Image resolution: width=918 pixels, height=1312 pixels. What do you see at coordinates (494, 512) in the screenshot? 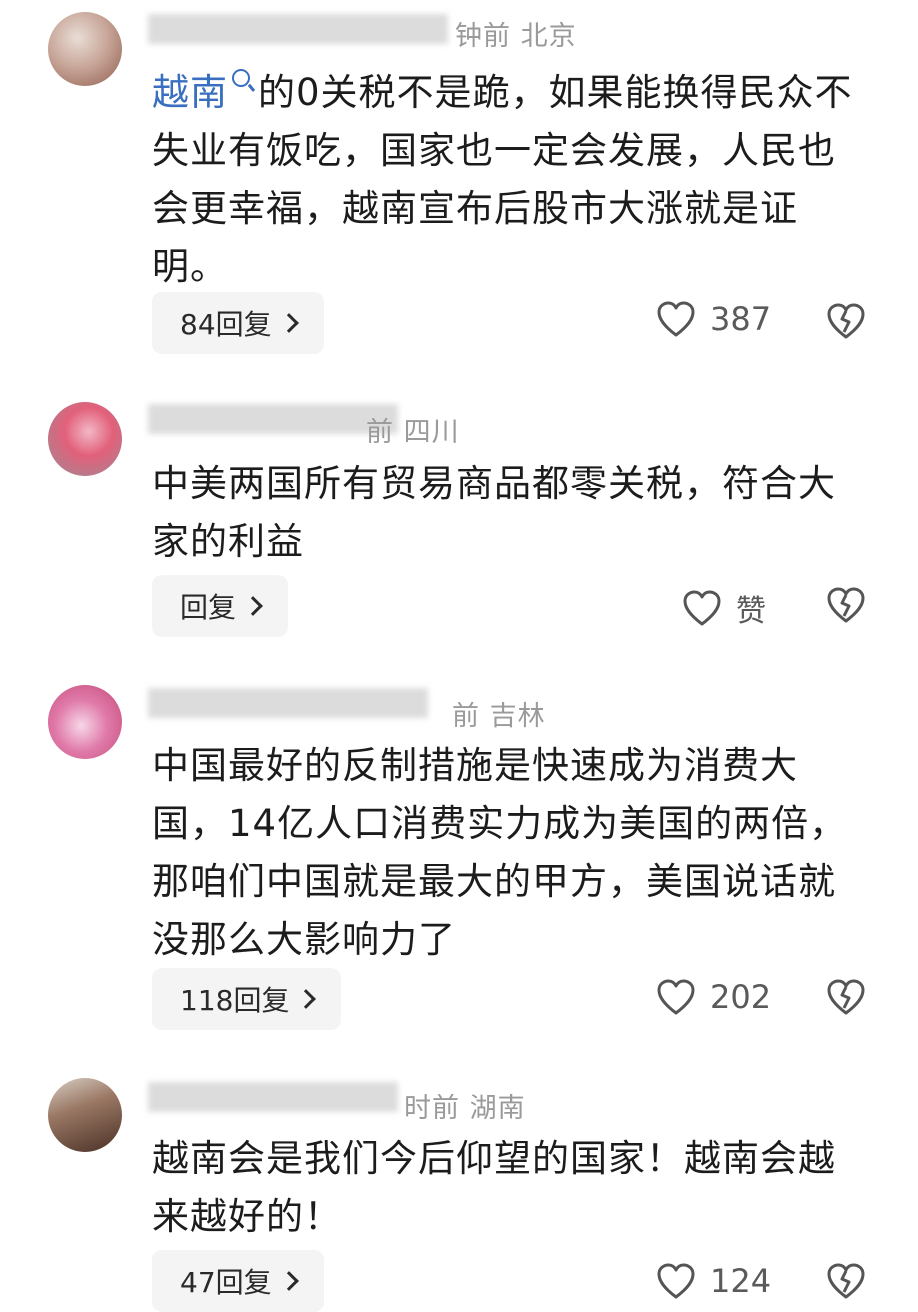
I see `comment-text: 中美两国所有贸易商品都零关税，符合大家的利益` at bounding box center [494, 512].